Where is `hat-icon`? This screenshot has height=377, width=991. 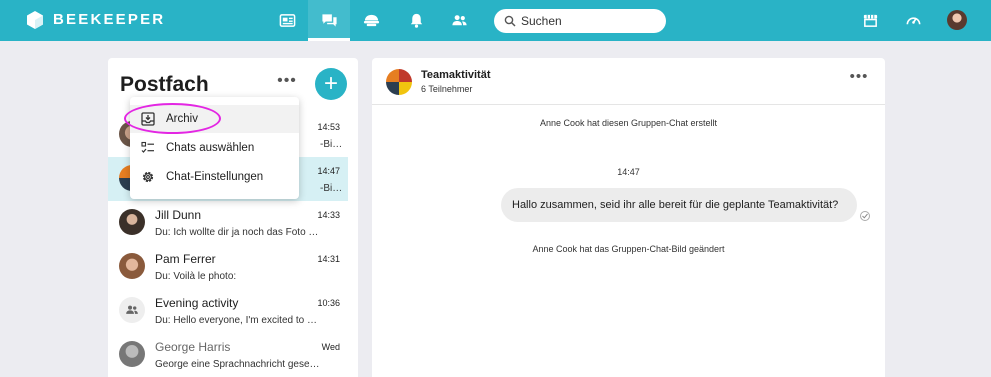
hat-icon is located at coordinates (371, 20).